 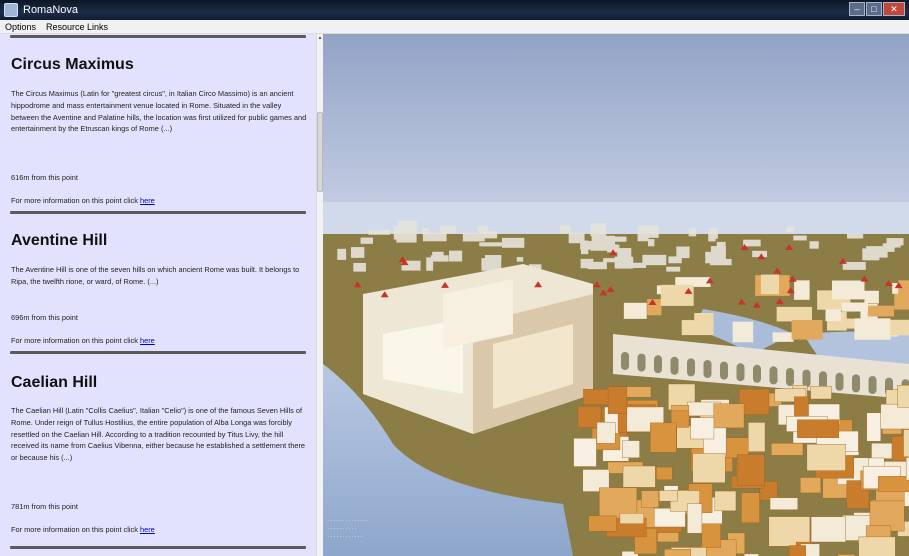 What do you see at coordinates (894, 9) in the screenshot?
I see `close-button: ✕` at bounding box center [894, 9].